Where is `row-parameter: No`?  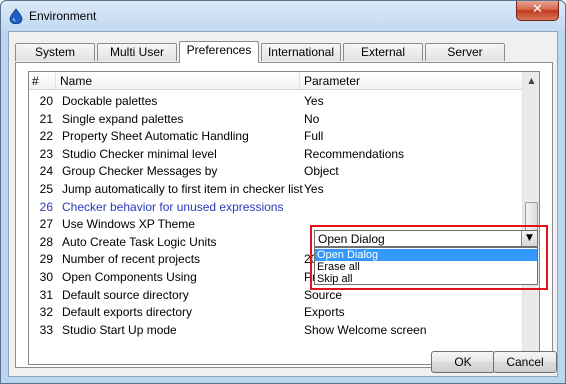
row-parameter: No is located at coordinates (311, 119).